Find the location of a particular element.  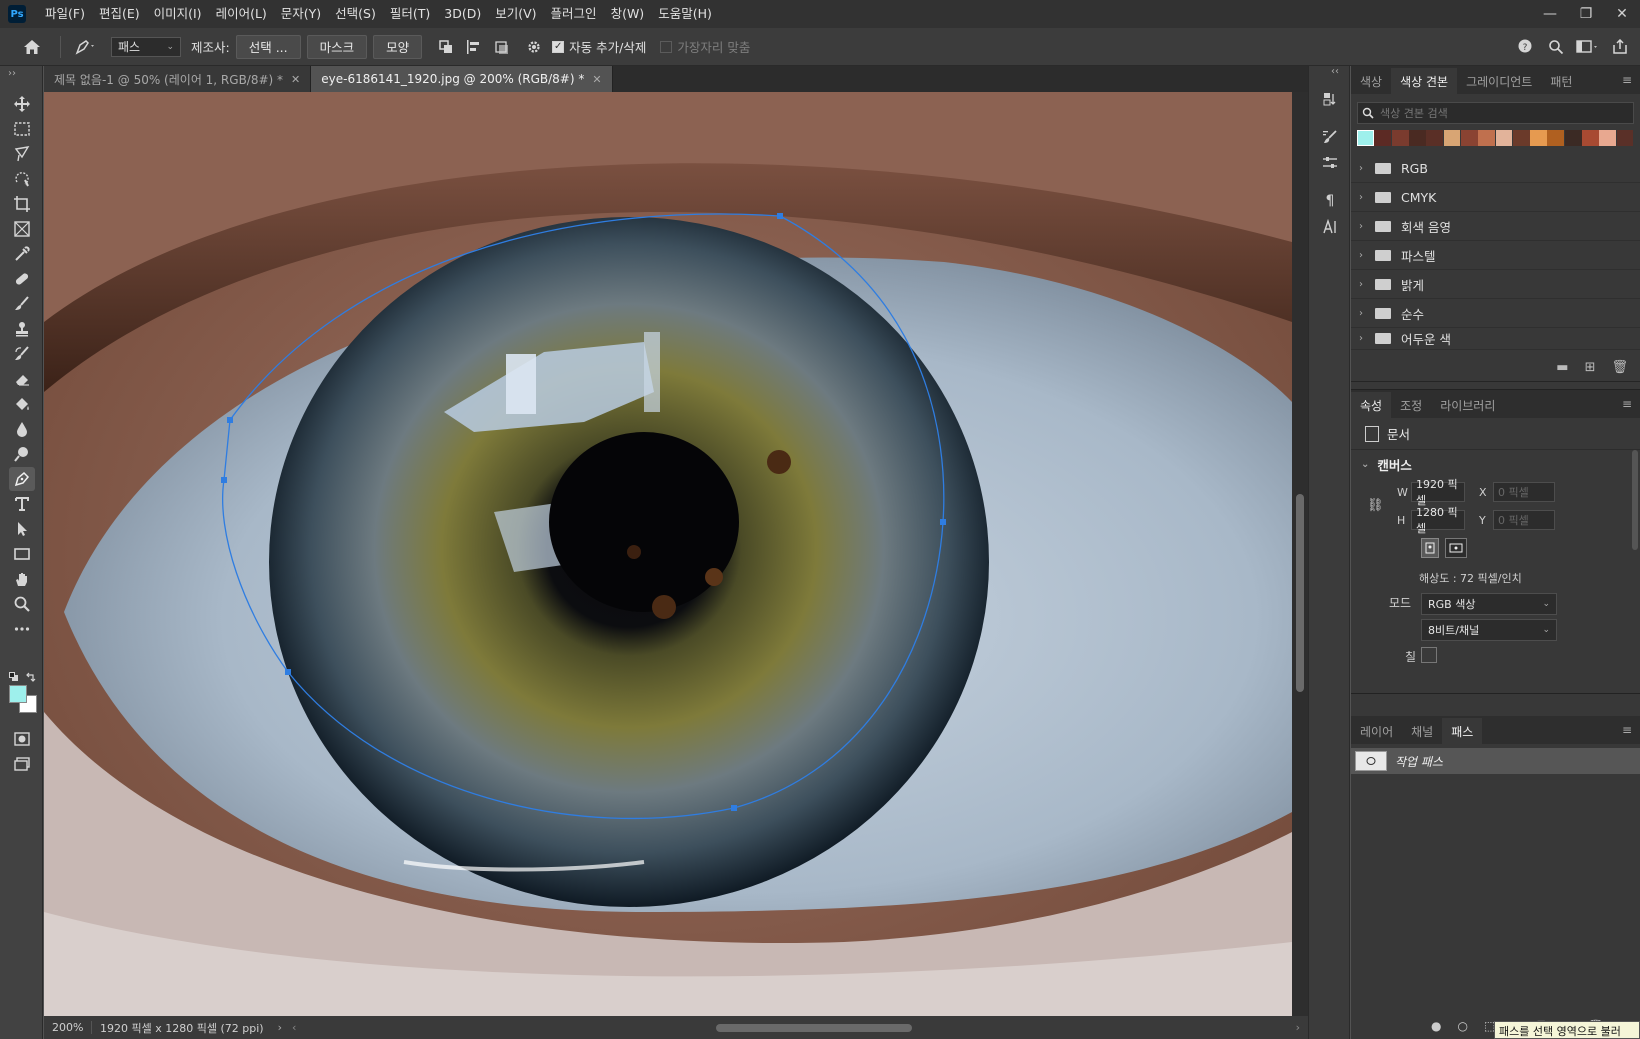

tab-swatches: 색상 견본 is located at coordinates (1424, 81).